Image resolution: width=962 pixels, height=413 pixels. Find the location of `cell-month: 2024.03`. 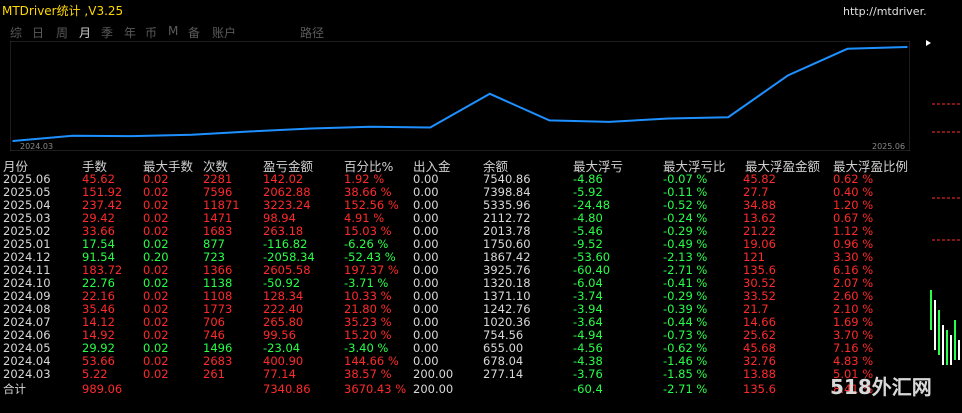

cell-month: 2024.03 is located at coordinates (27, 374).